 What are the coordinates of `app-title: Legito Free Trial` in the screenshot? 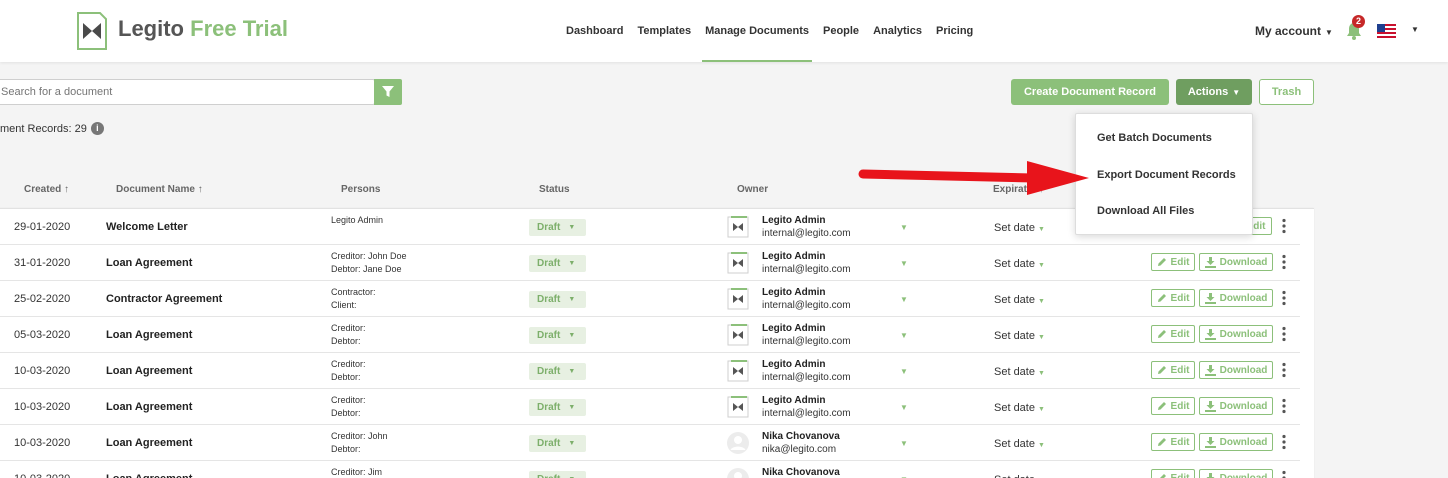 It's located at (203, 29).